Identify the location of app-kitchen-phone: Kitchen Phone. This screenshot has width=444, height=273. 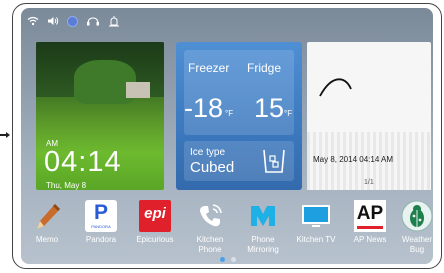
(210, 227).